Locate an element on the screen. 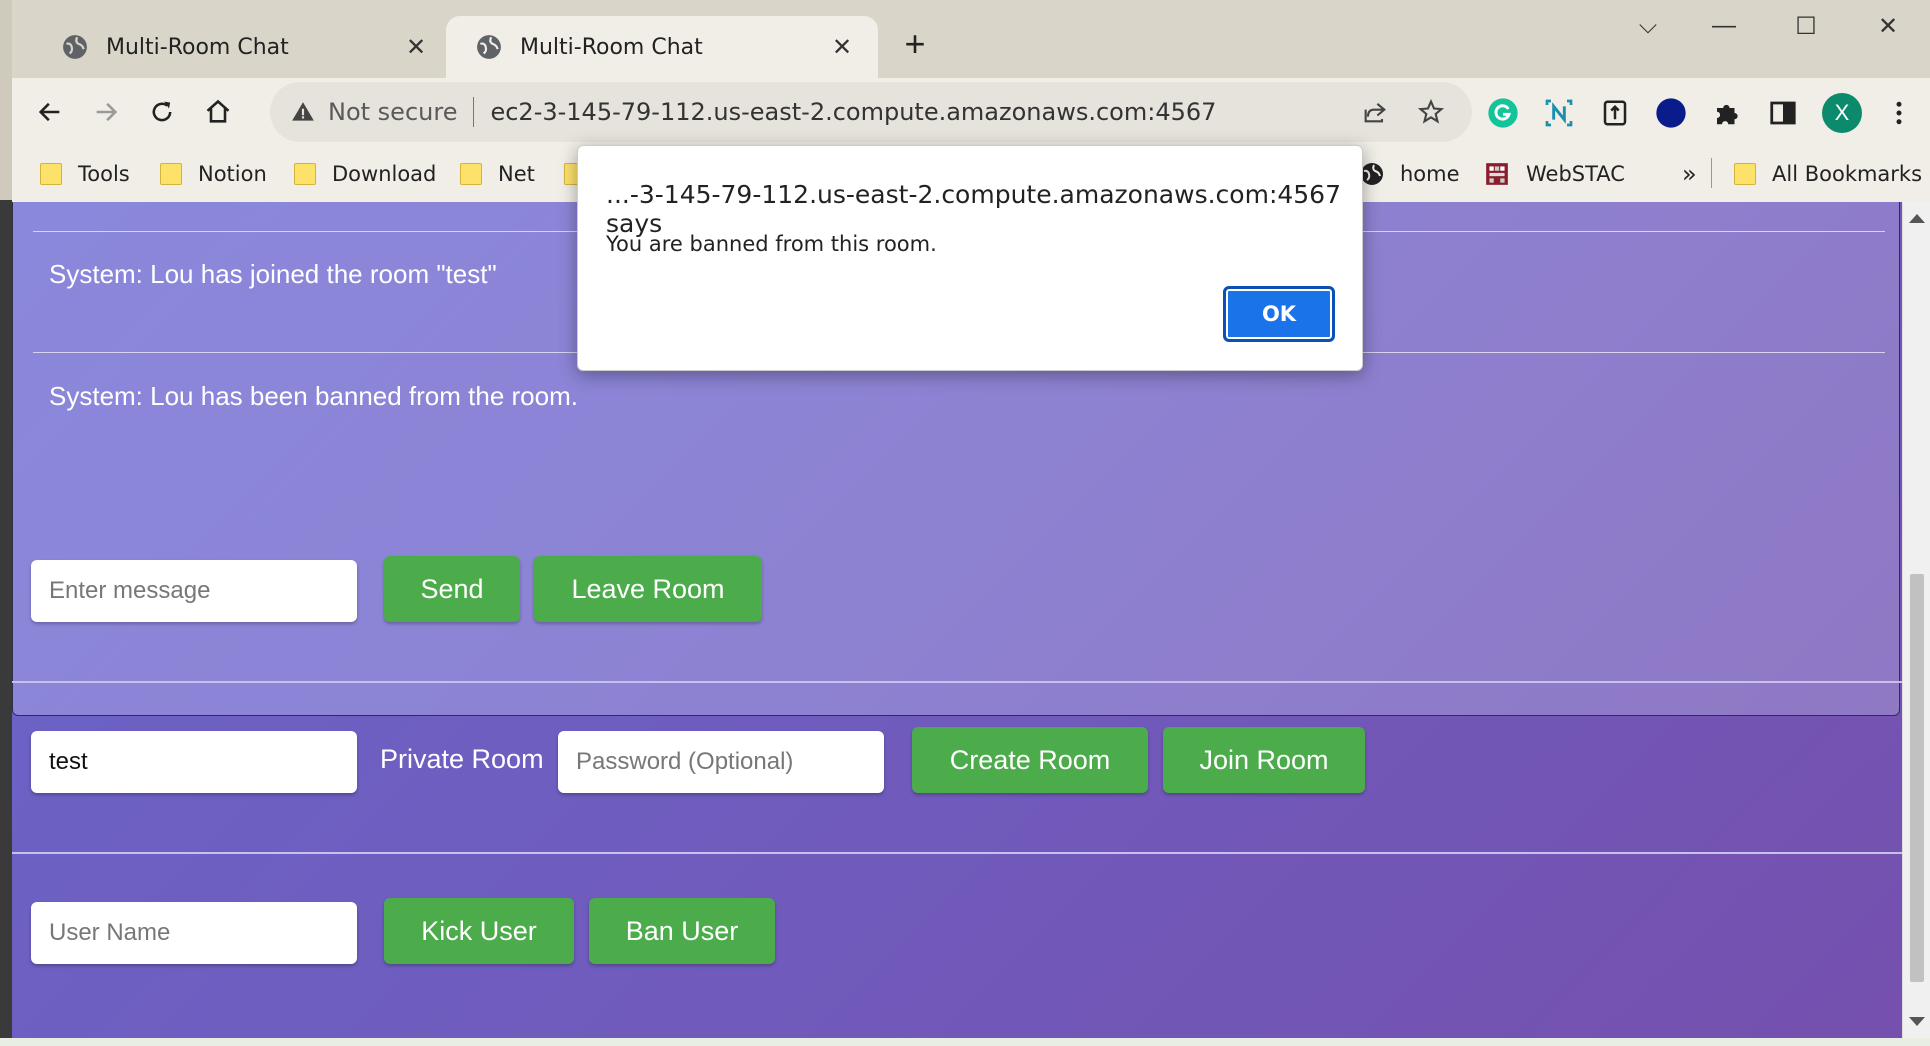  scroll-down-arrow-icon is located at coordinates (1917, 1021).